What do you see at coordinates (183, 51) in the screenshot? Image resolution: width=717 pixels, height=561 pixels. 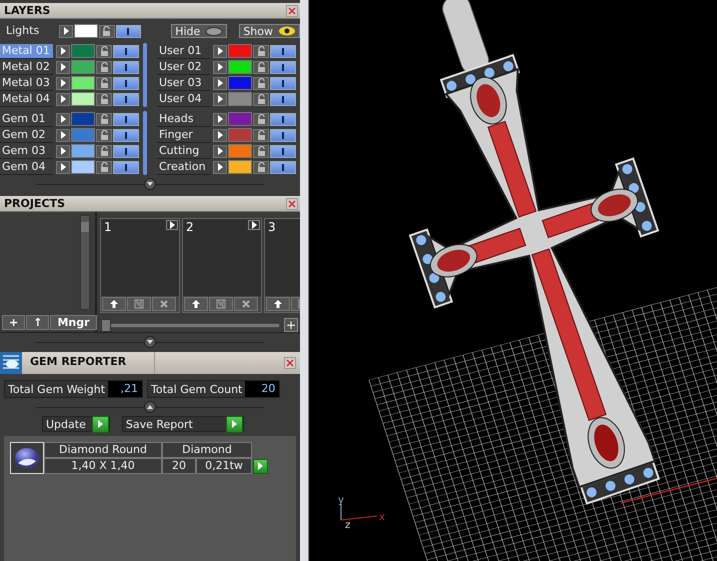 I see `layer-label: User 01` at bounding box center [183, 51].